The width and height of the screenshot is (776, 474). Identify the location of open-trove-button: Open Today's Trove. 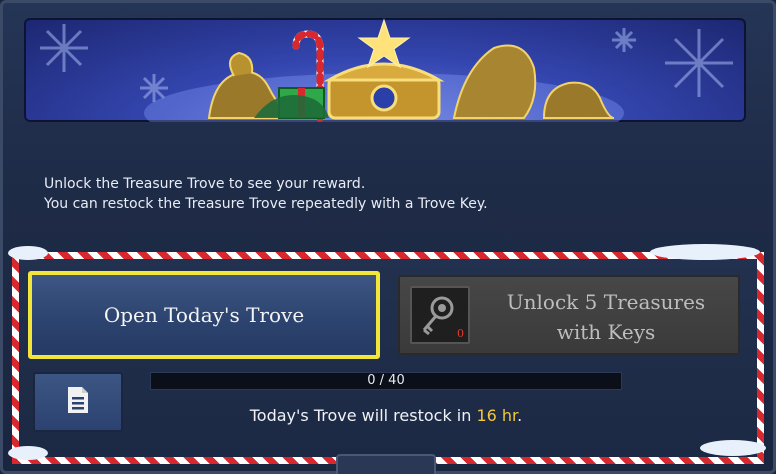
(204, 315).